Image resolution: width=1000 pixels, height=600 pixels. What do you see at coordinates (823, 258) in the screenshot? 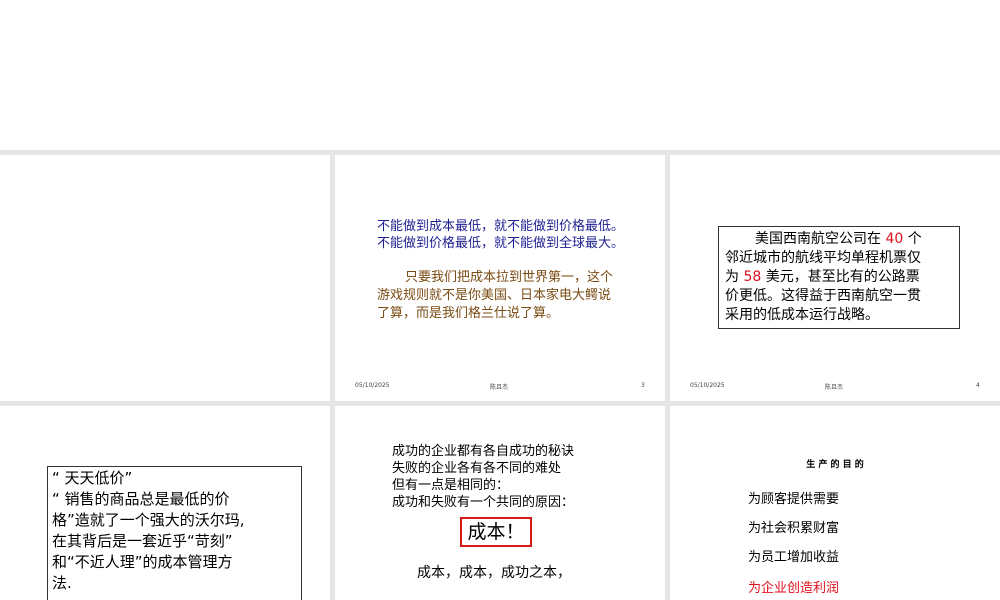
I see `slide4-line: 邻近城市的航线平均单程机票仅` at bounding box center [823, 258].